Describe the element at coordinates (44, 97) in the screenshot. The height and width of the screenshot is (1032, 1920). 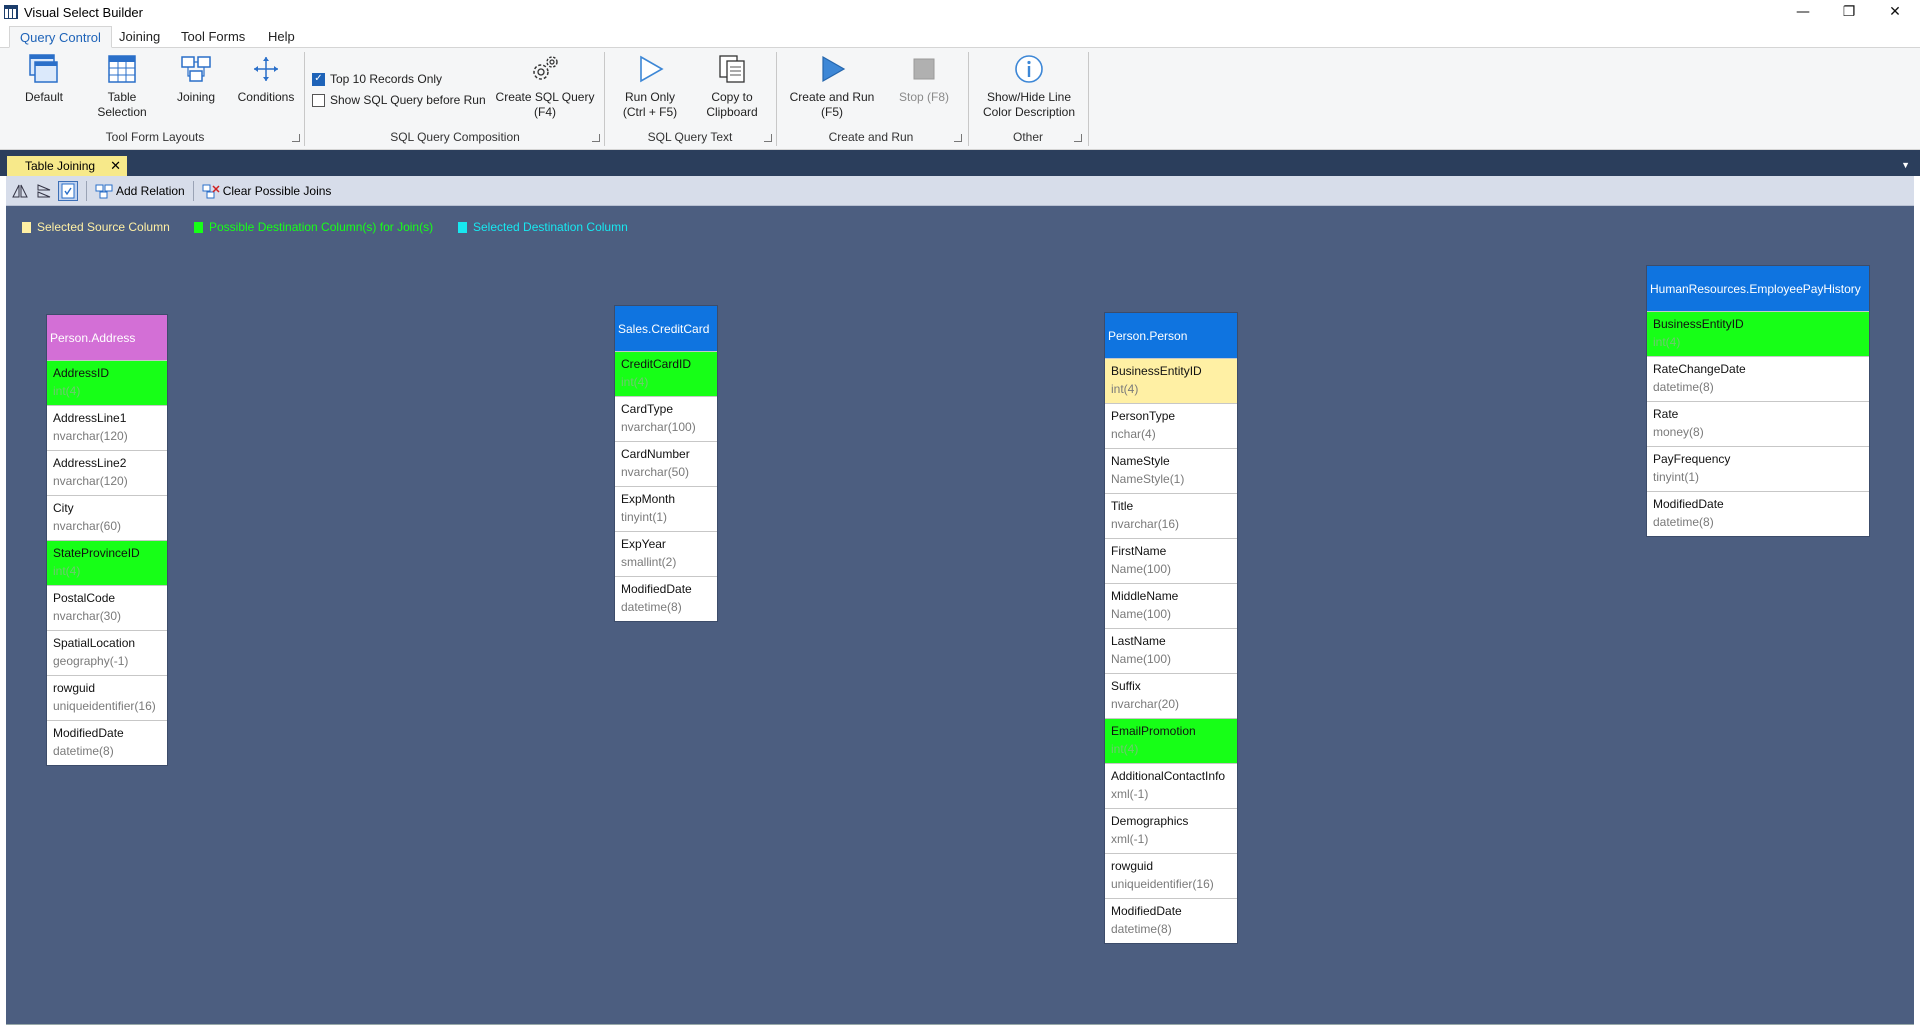
I see `default-label: Default` at that location.